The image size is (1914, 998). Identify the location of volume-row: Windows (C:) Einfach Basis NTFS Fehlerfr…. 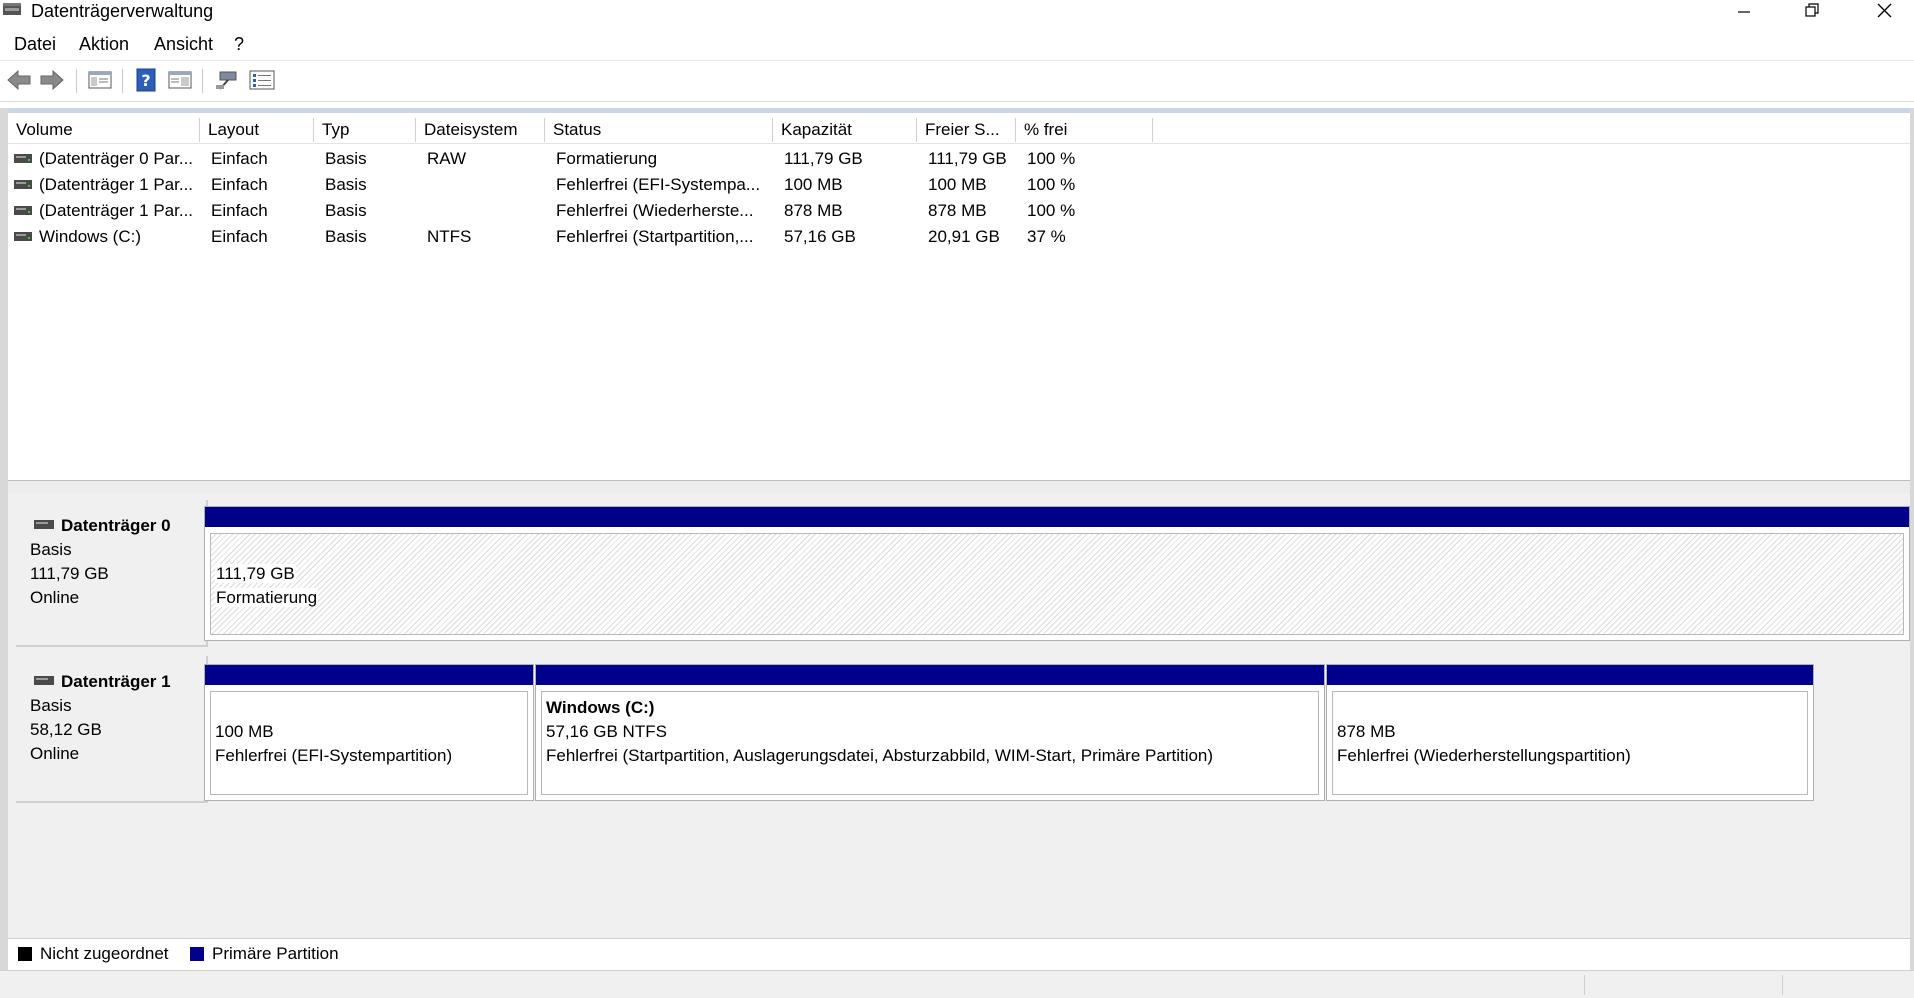
(959, 236).